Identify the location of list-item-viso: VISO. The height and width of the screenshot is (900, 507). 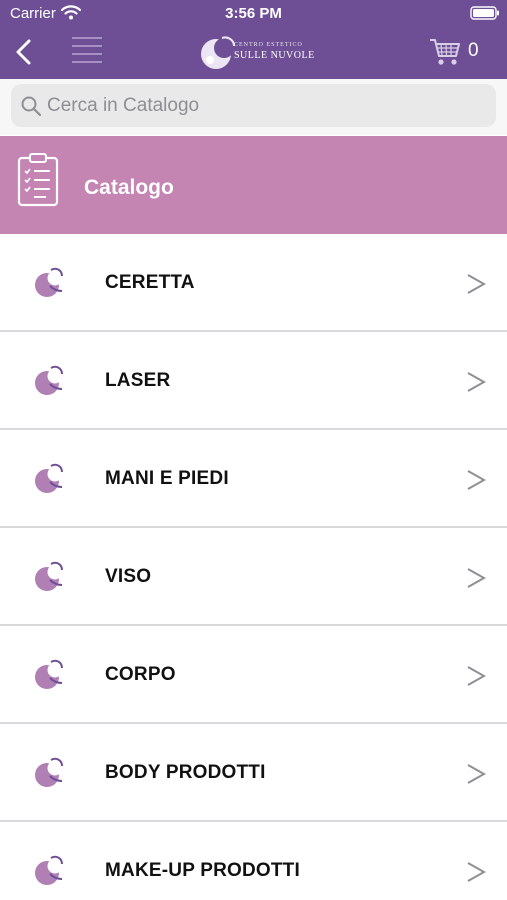
(253, 577).